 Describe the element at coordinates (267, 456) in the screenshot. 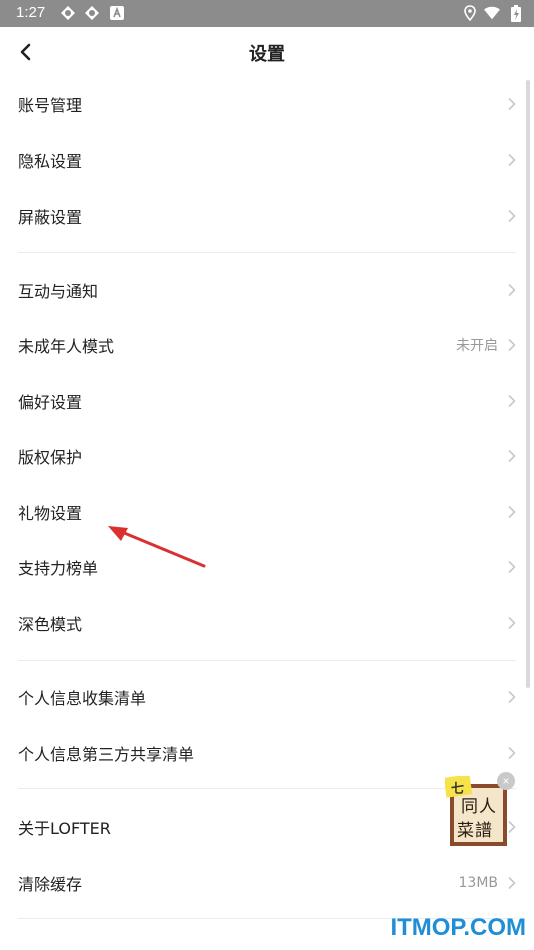

I see `settings-item-copyright: 版权保护` at that location.